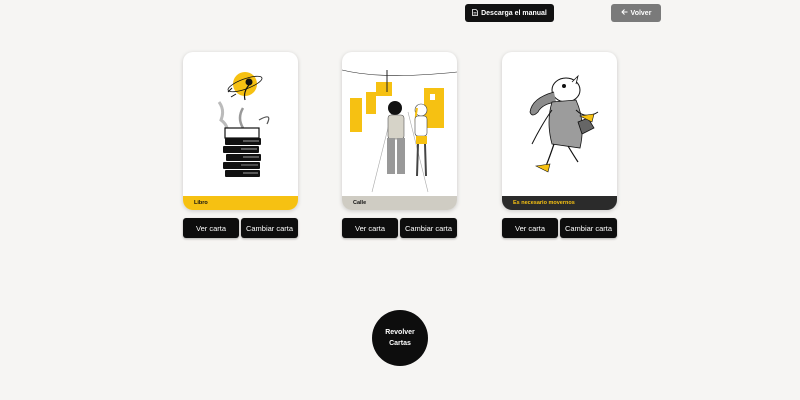 Image resolution: width=800 pixels, height=400 pixels. Describe the element at coordinates (243, 124) in the screenshot. I see `books-illustration` at that location.